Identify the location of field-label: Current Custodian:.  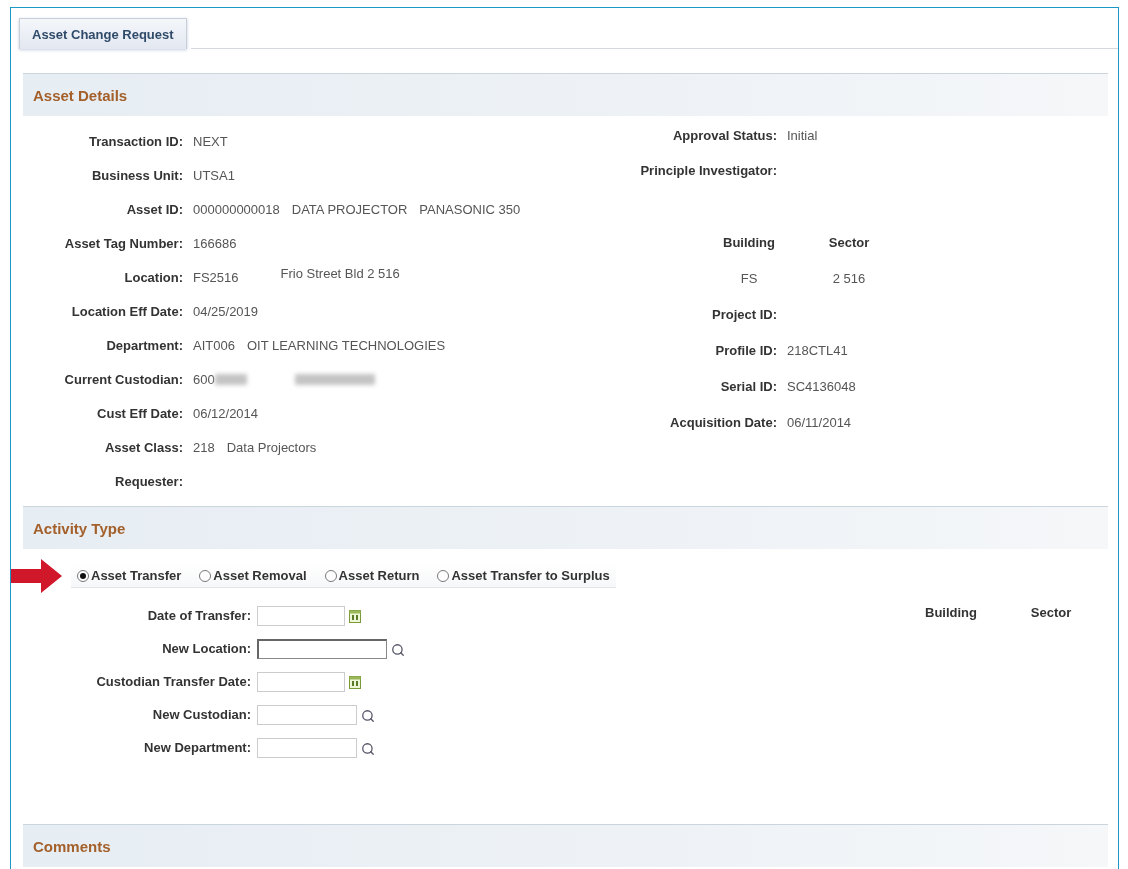
(123, 379).